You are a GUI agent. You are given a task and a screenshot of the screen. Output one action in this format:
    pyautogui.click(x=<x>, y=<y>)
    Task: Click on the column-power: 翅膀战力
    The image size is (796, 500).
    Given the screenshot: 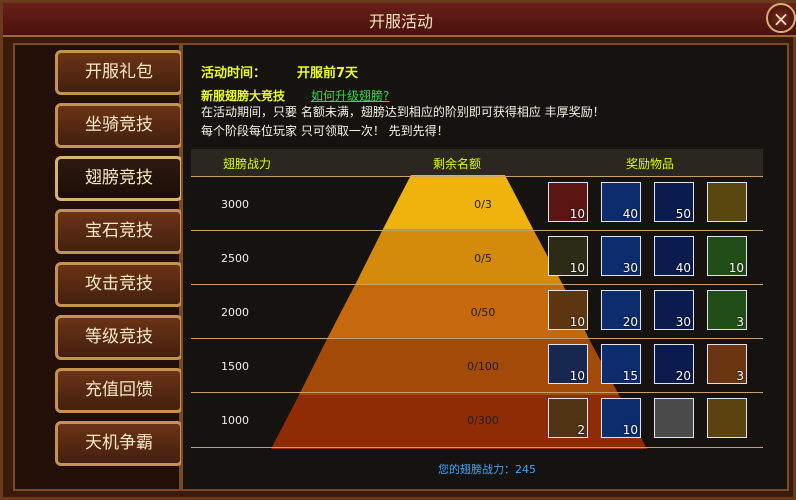 What is the action you would take?
    pyautogui.click(x=247, y=164)
    